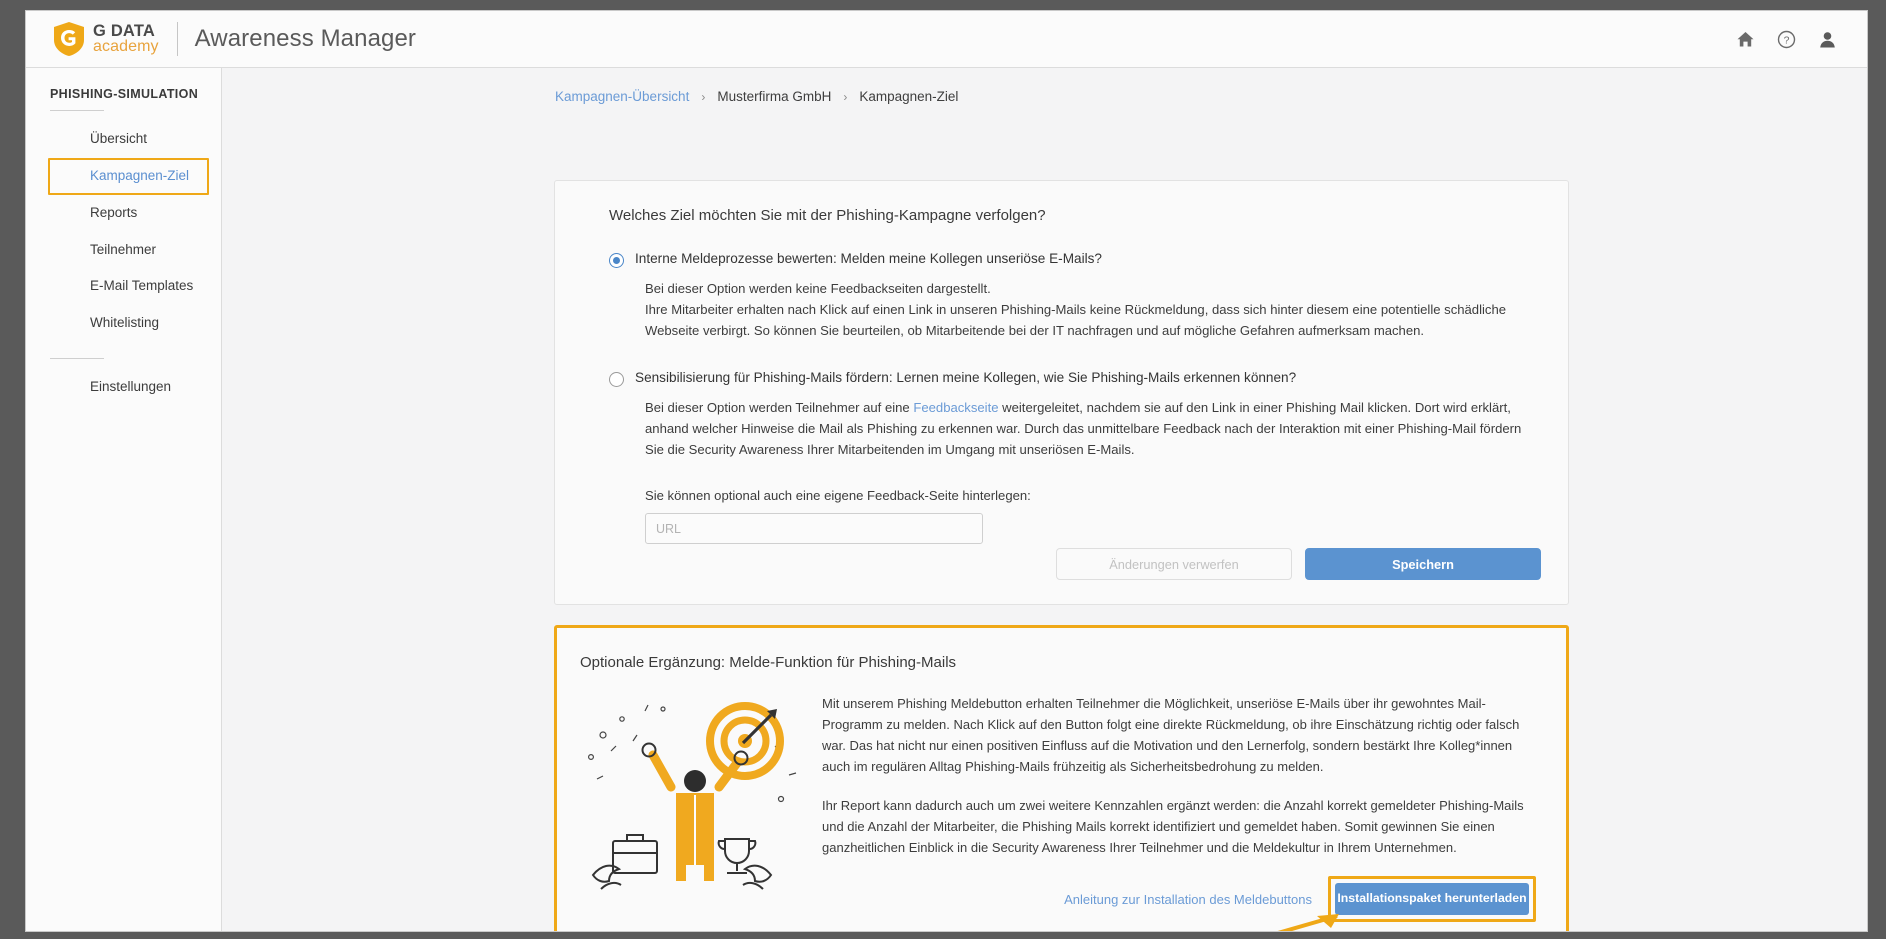  I want to click on sidebar-rule-top, so click(77, 110).